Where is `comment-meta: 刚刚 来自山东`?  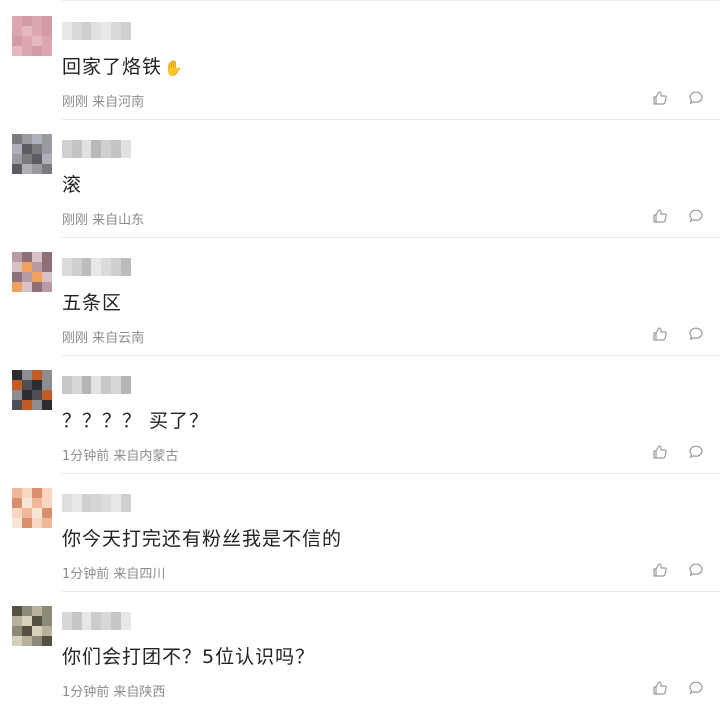 comment-meta: 刚刚 来自山东 is located at coordinates (103, 220).